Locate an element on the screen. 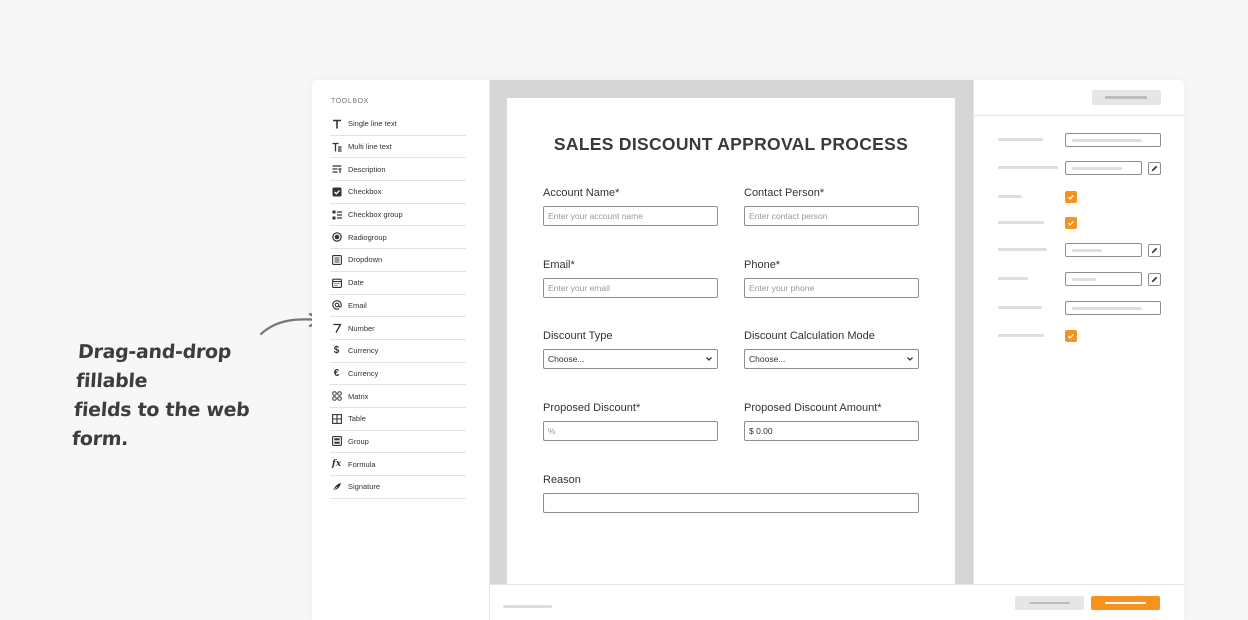 The image size is (1248, 620). tool-formula: fx Formula is located at coordinates (398, 464).